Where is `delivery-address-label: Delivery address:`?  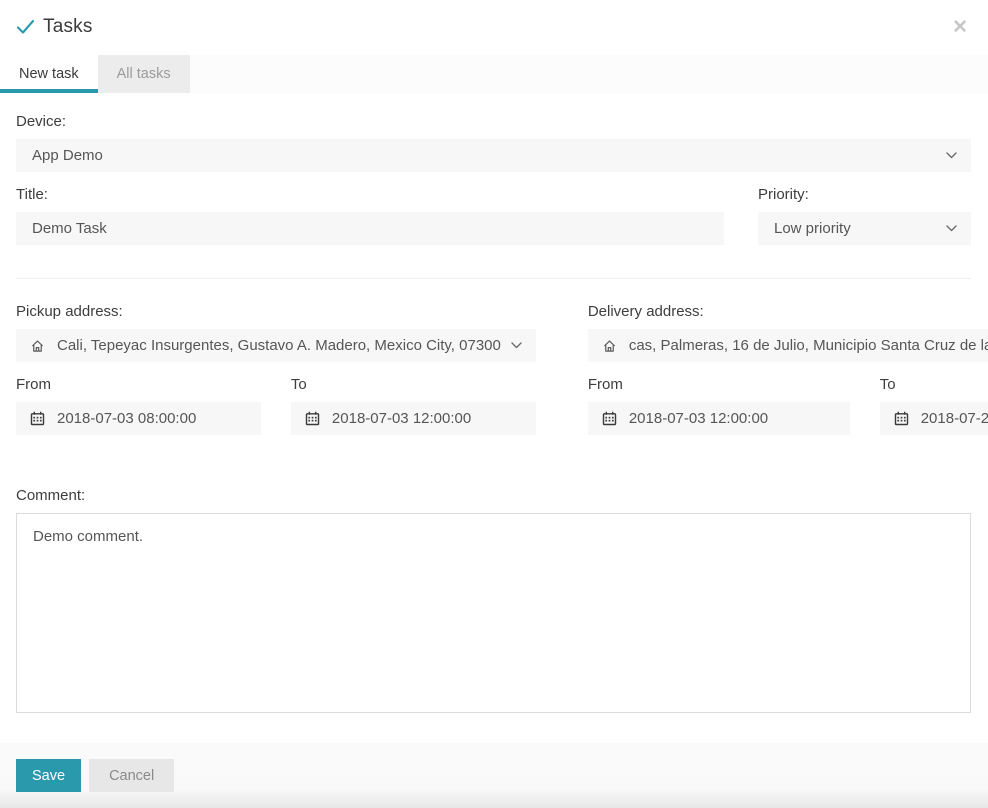 delivery-address-label: Delivery address: is located at coordinates (645, 311).